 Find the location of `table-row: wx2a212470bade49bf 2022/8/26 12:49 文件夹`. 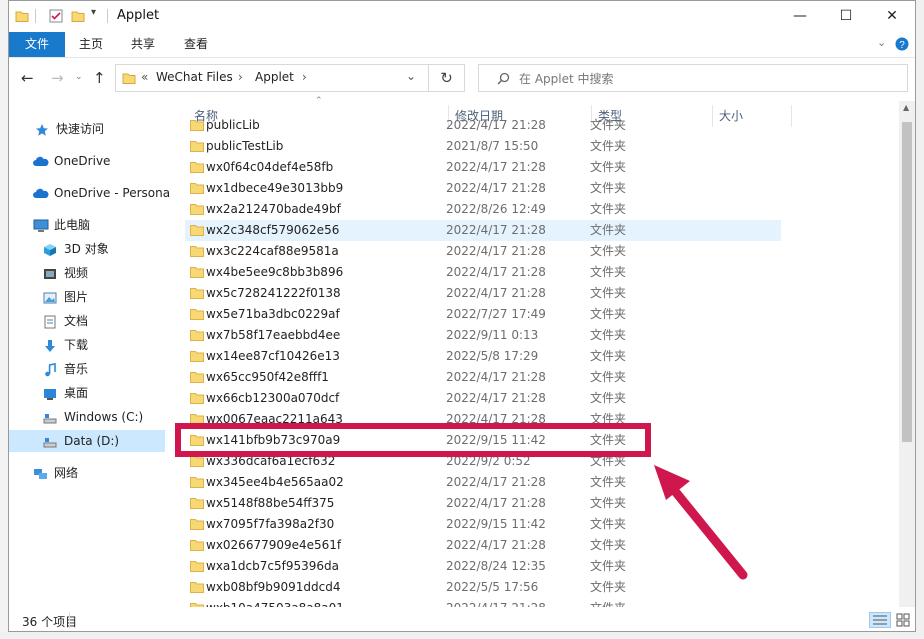

table-row: wx2a212470bade49bf 2022/8/26 12:49 文件夹 is located at coordinates (483, 209).